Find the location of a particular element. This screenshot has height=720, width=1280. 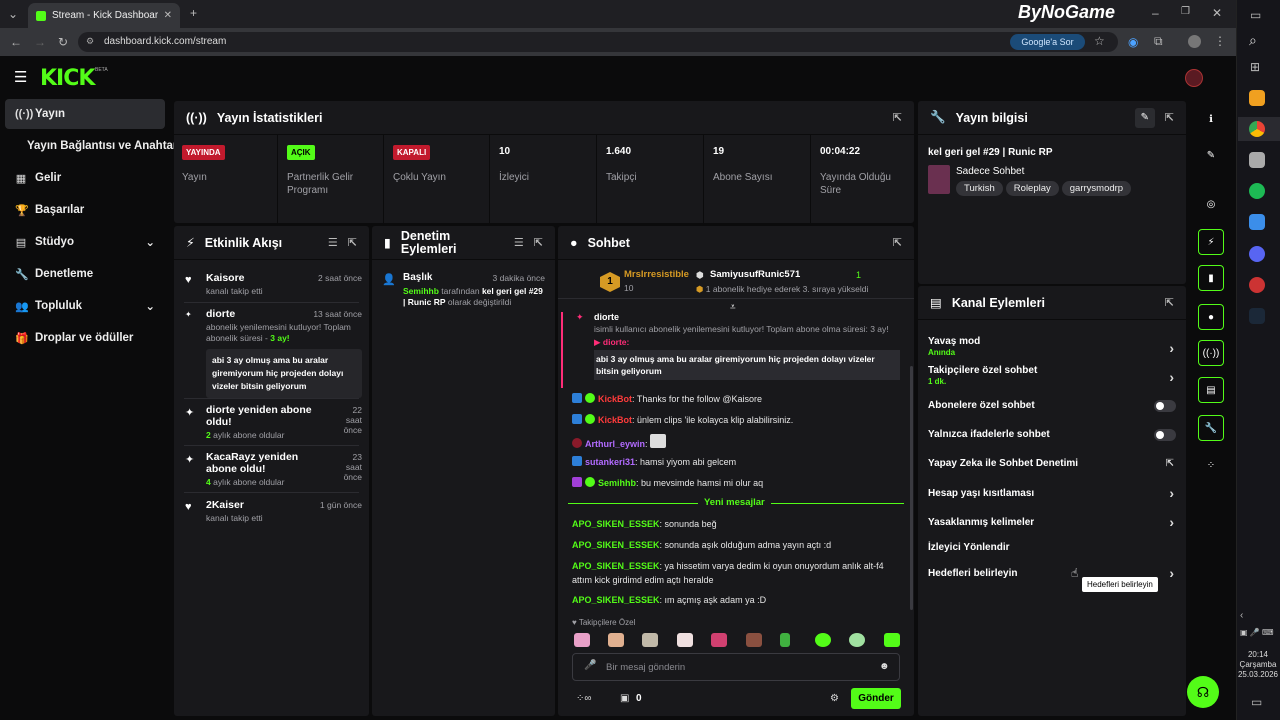

task-view-icon: ⊞ is located at coordinates (1255, 67).